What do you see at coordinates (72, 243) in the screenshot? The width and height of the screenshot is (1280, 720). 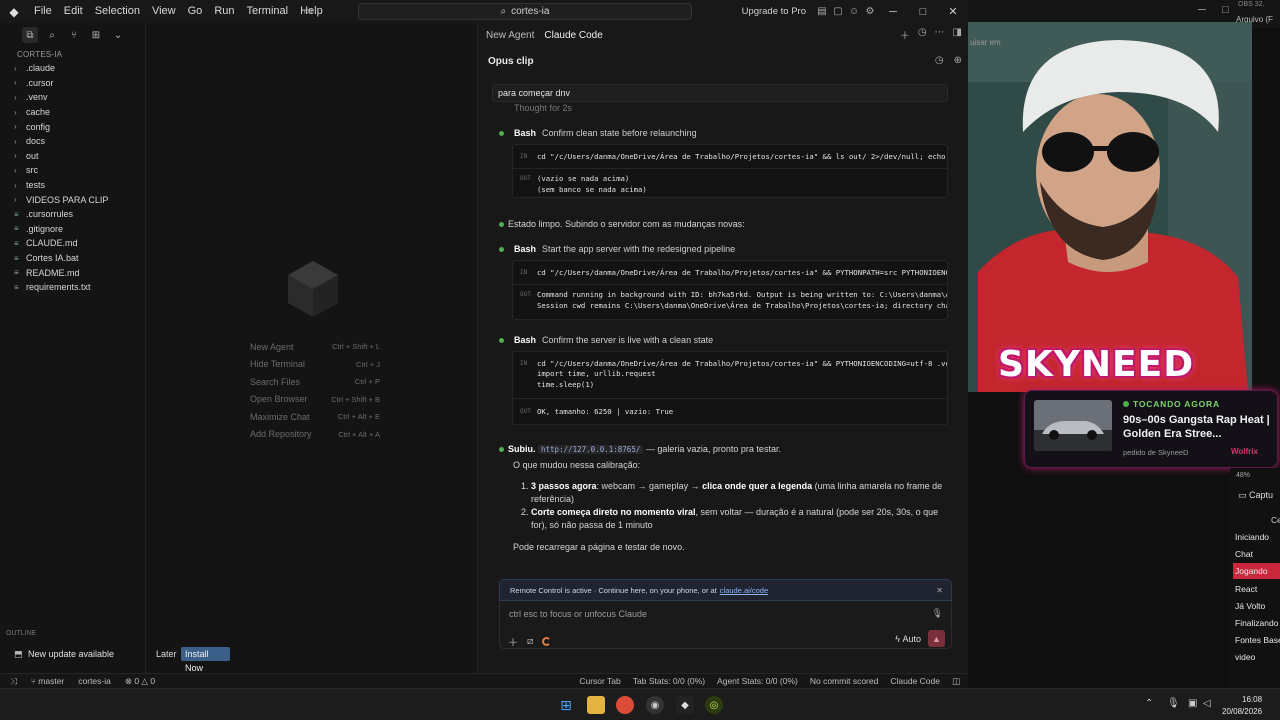 I see `tree-file: ≡ CLAUDE.md` at bounding box center [72, 243].